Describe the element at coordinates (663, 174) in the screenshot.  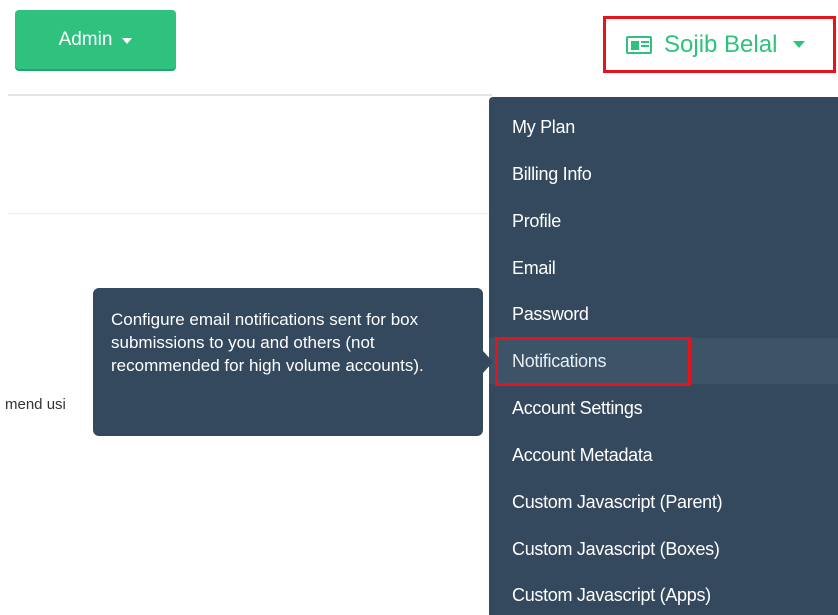
I see `menu-item-billing-info: Billing Info` at that location.